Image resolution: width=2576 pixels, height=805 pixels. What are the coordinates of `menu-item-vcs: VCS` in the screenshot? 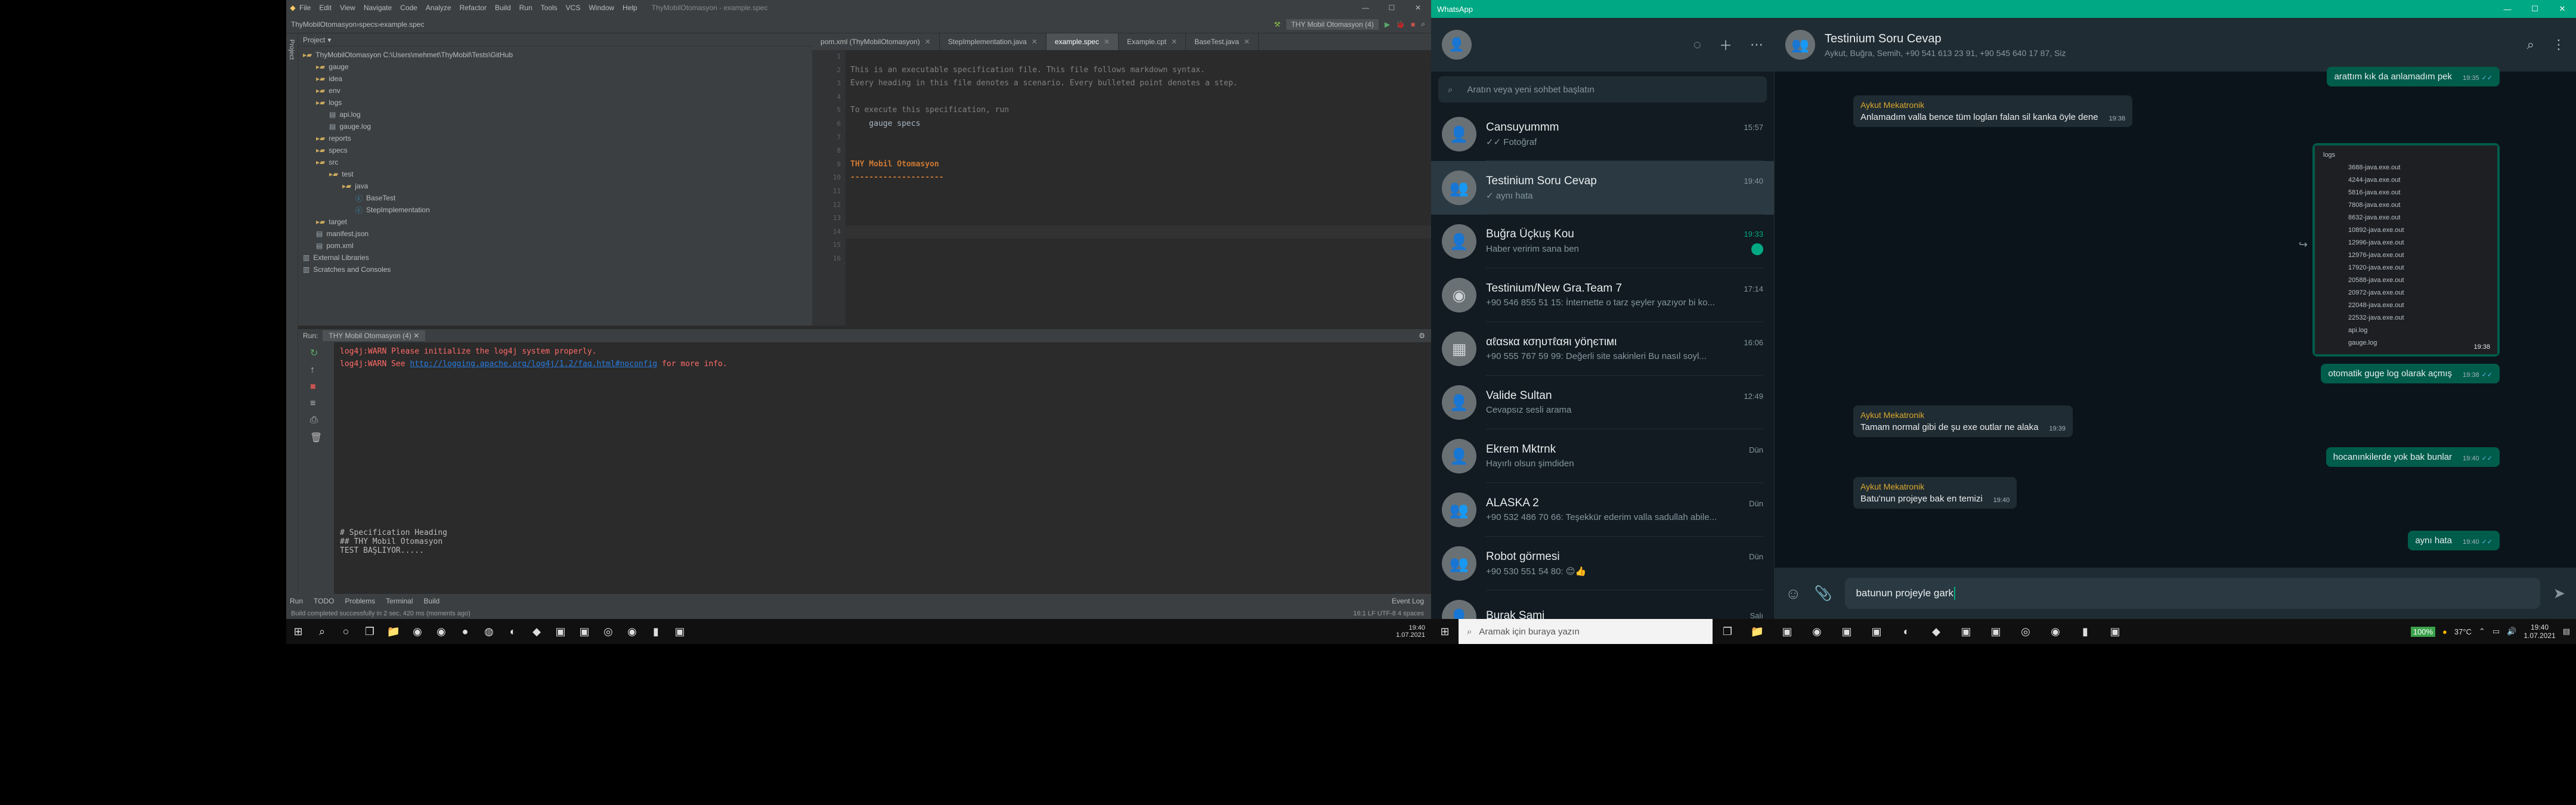 It's located at (573, 8).